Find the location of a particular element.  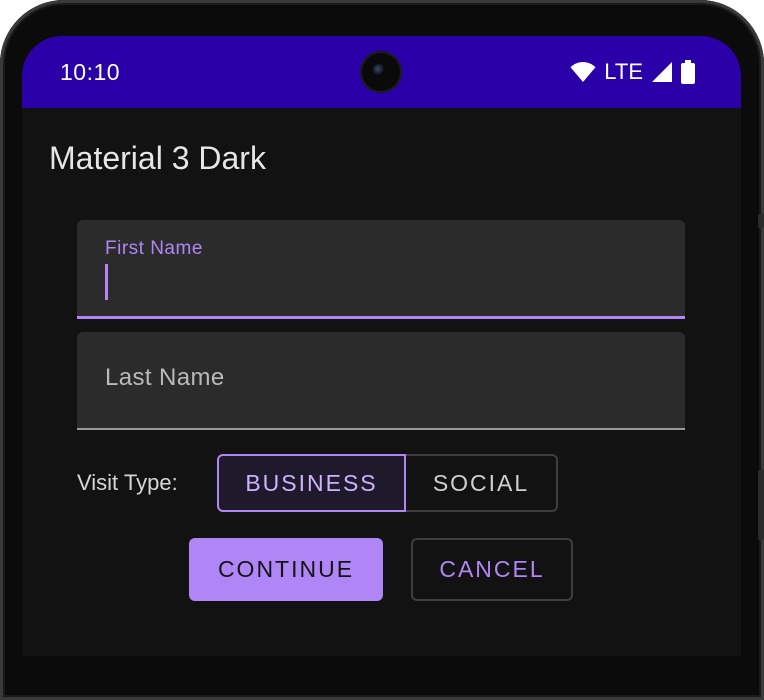

phone-side-button is located at coordinates (761, 221).